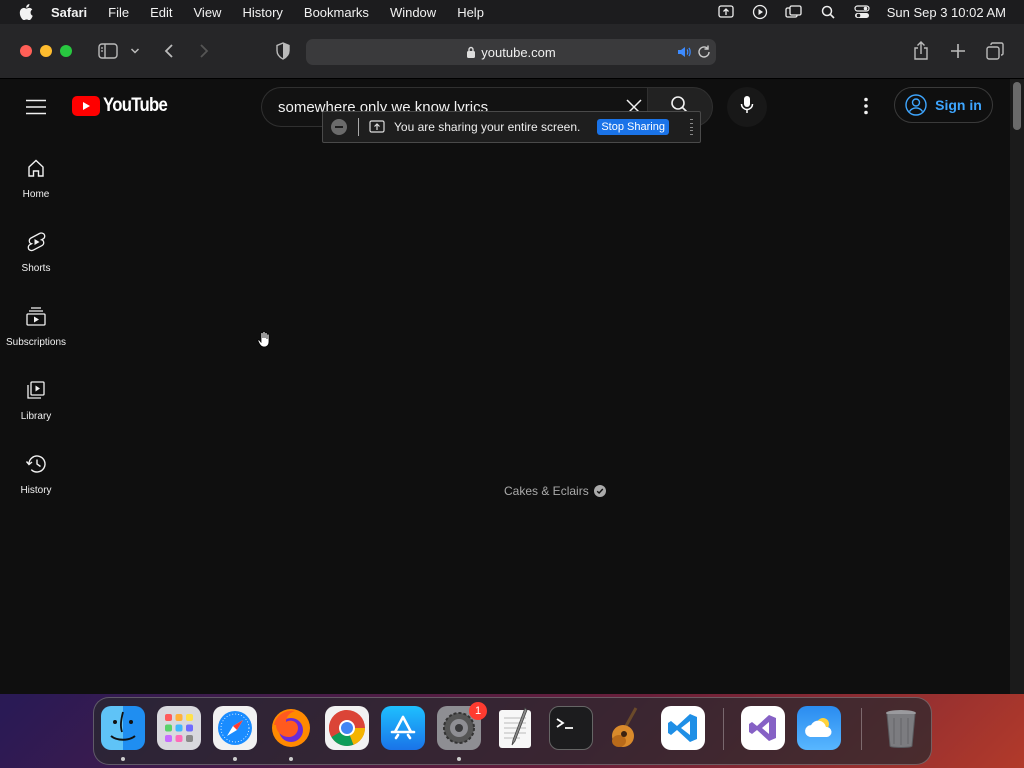 The height and width of the screenshot is (768, 1024). I want to click on privacy-shield-icon, so click(283, 51).